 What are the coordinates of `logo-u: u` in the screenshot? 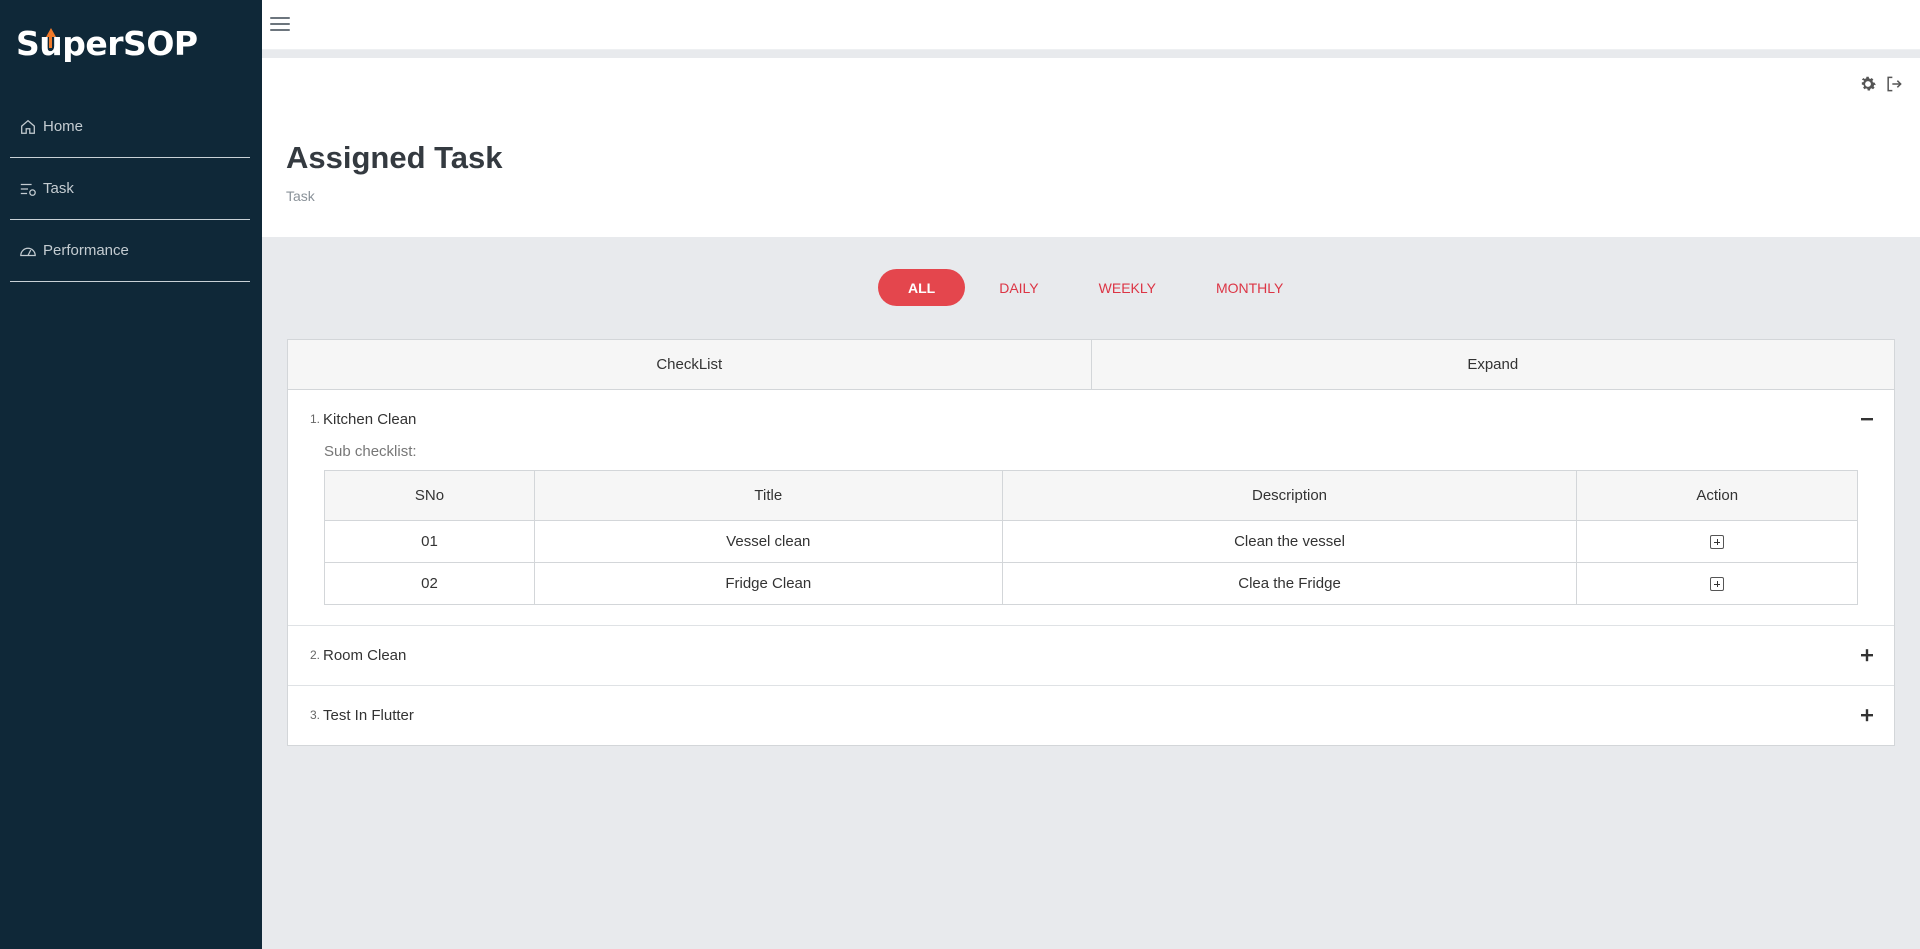 It's located at (51, 43).